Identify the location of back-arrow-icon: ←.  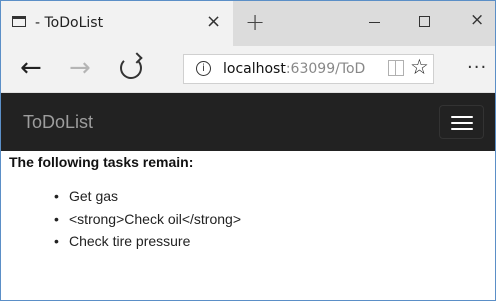
(31, 68).